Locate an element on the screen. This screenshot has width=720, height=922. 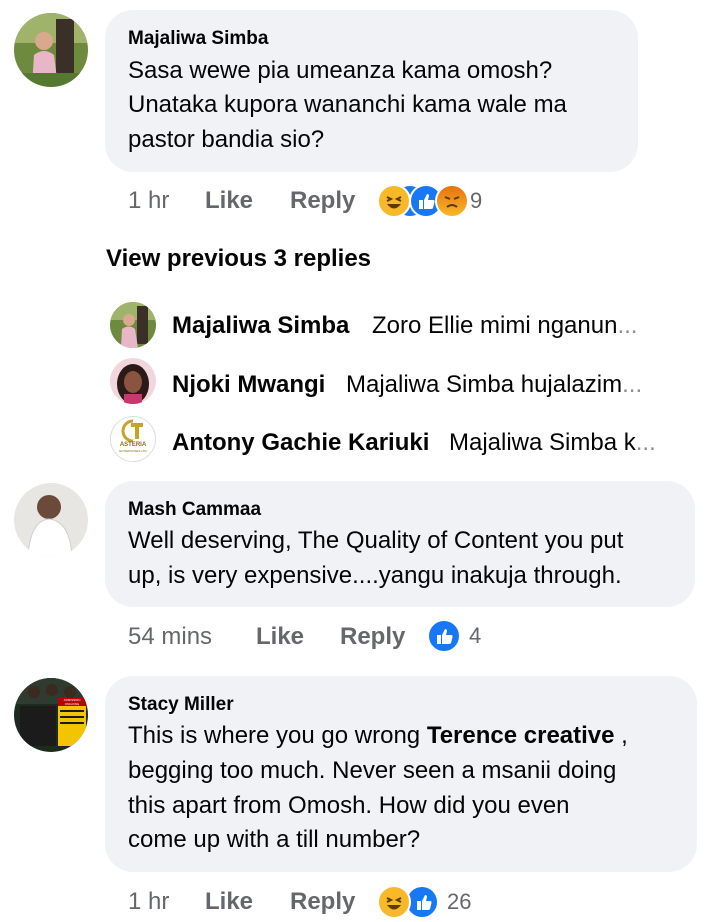
comment-author: Stacy Miller is located at coordinates (181, 705).